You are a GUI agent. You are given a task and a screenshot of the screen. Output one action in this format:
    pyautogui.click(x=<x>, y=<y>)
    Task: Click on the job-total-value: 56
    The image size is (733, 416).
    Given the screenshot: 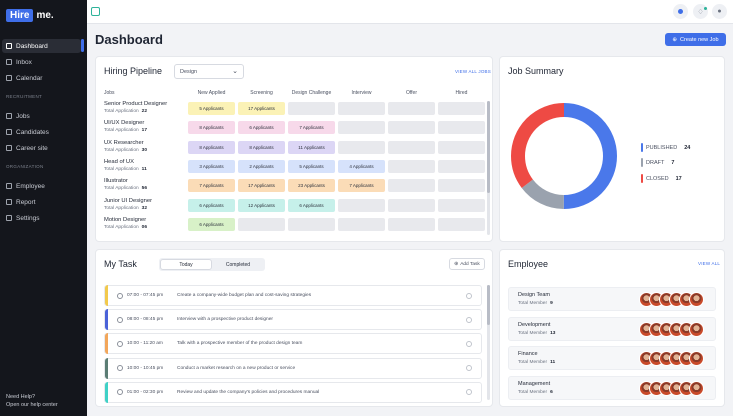 What is the action you would take?
    pyautogui.click(x=144, y=189)
    